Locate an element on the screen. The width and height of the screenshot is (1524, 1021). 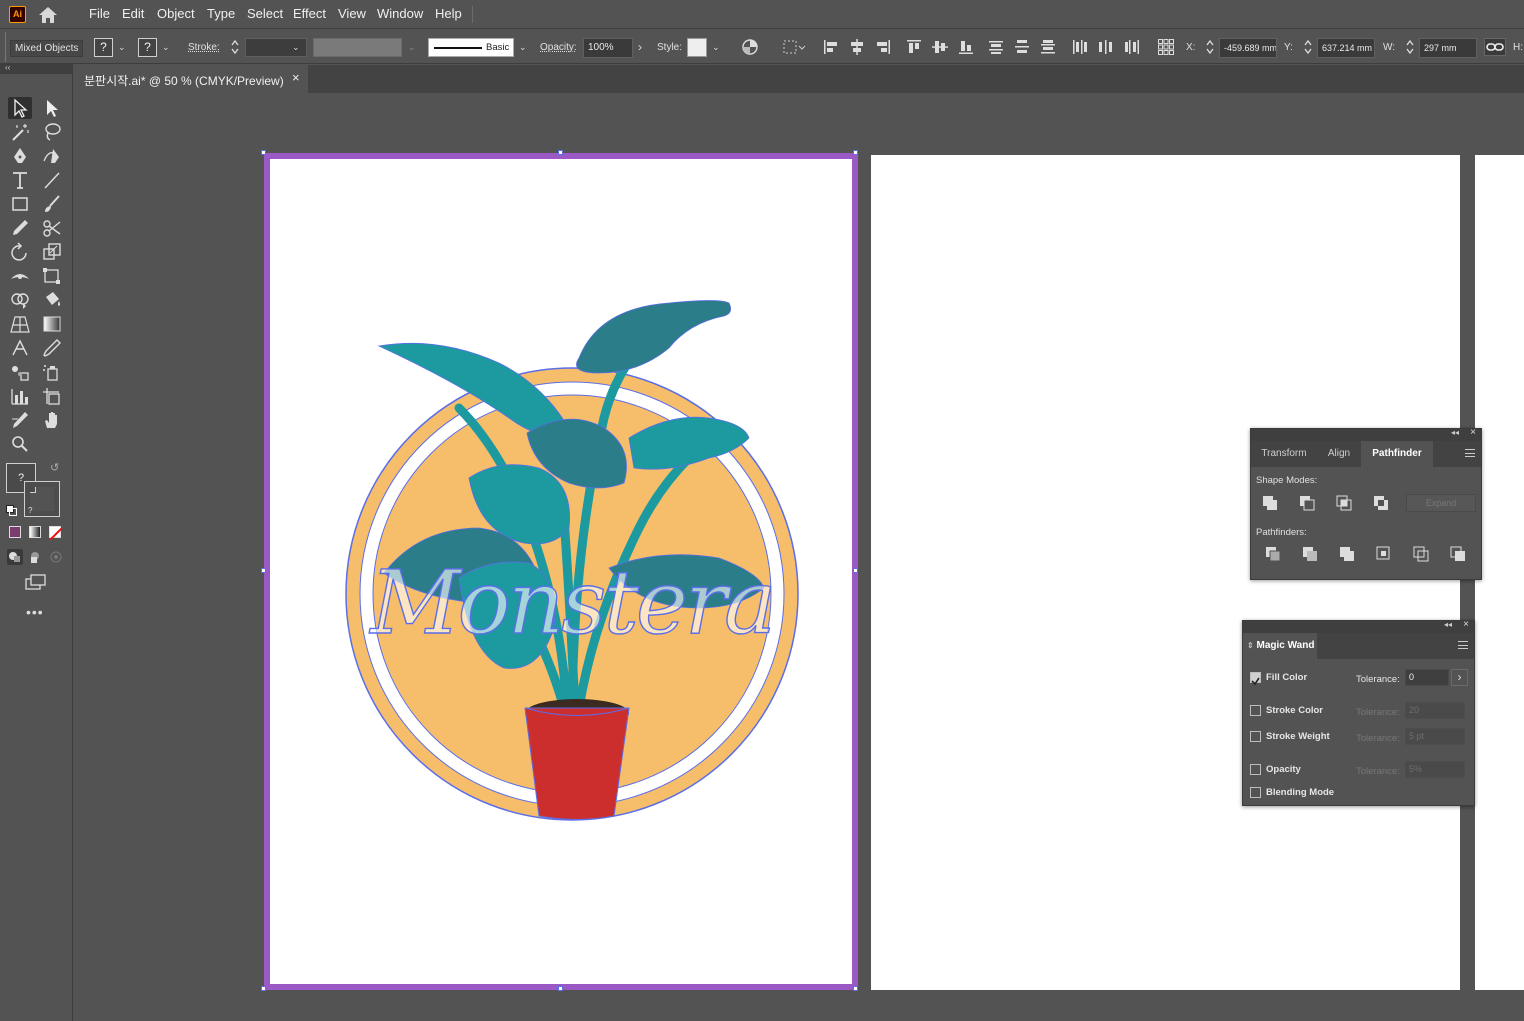
align-right-icon is located at coordinates (883, 47).